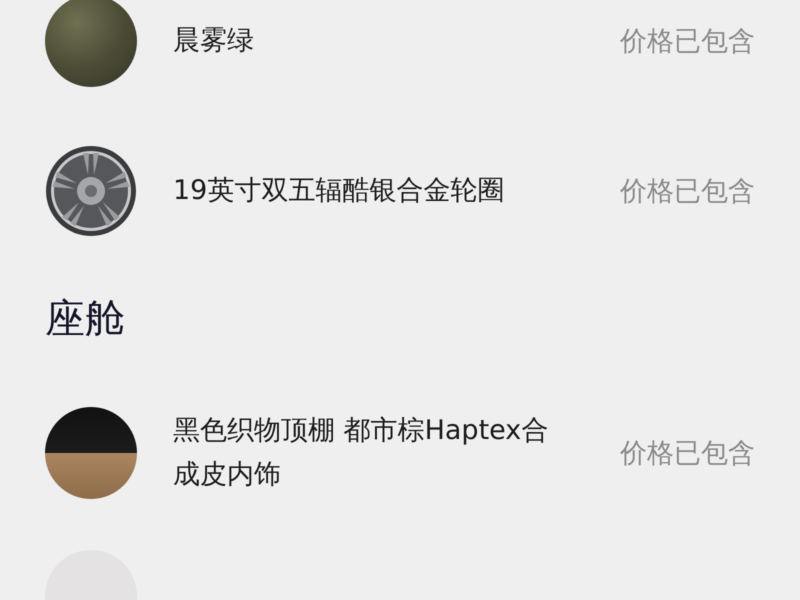 This screenshot has height=600, width=800. I want to click on section-title: 座舱, so click(85, 319).